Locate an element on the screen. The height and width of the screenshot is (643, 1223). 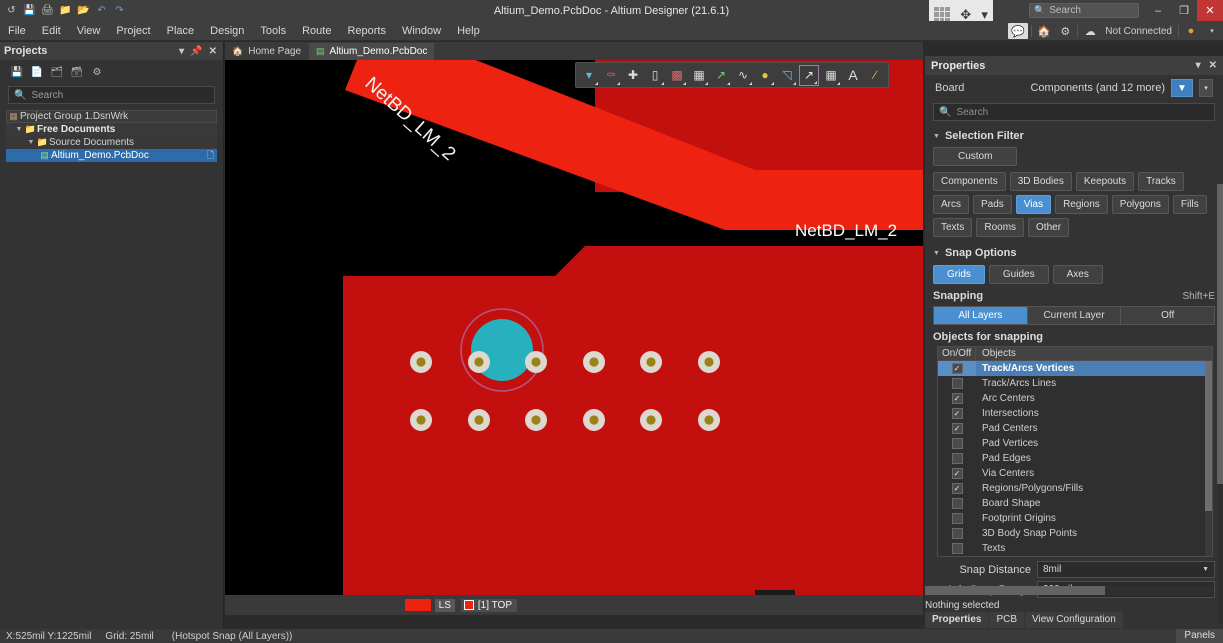
menu-help: Help is located at coordinates (468, 31).